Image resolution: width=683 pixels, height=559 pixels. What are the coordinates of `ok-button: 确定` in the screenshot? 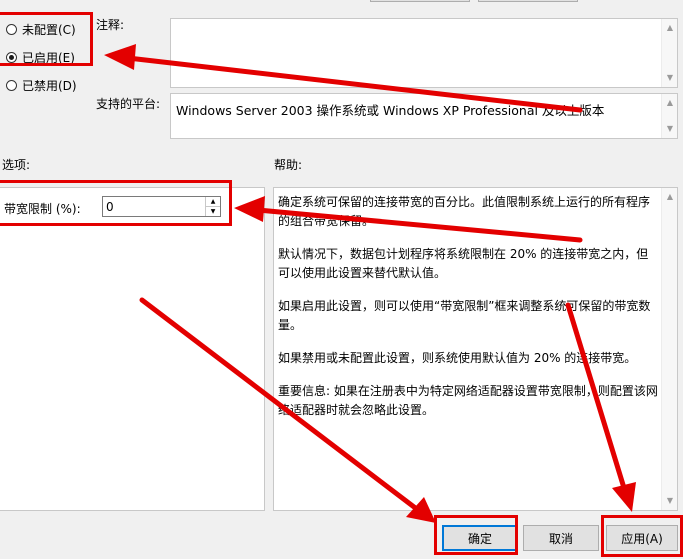 It's located at (480, 538).